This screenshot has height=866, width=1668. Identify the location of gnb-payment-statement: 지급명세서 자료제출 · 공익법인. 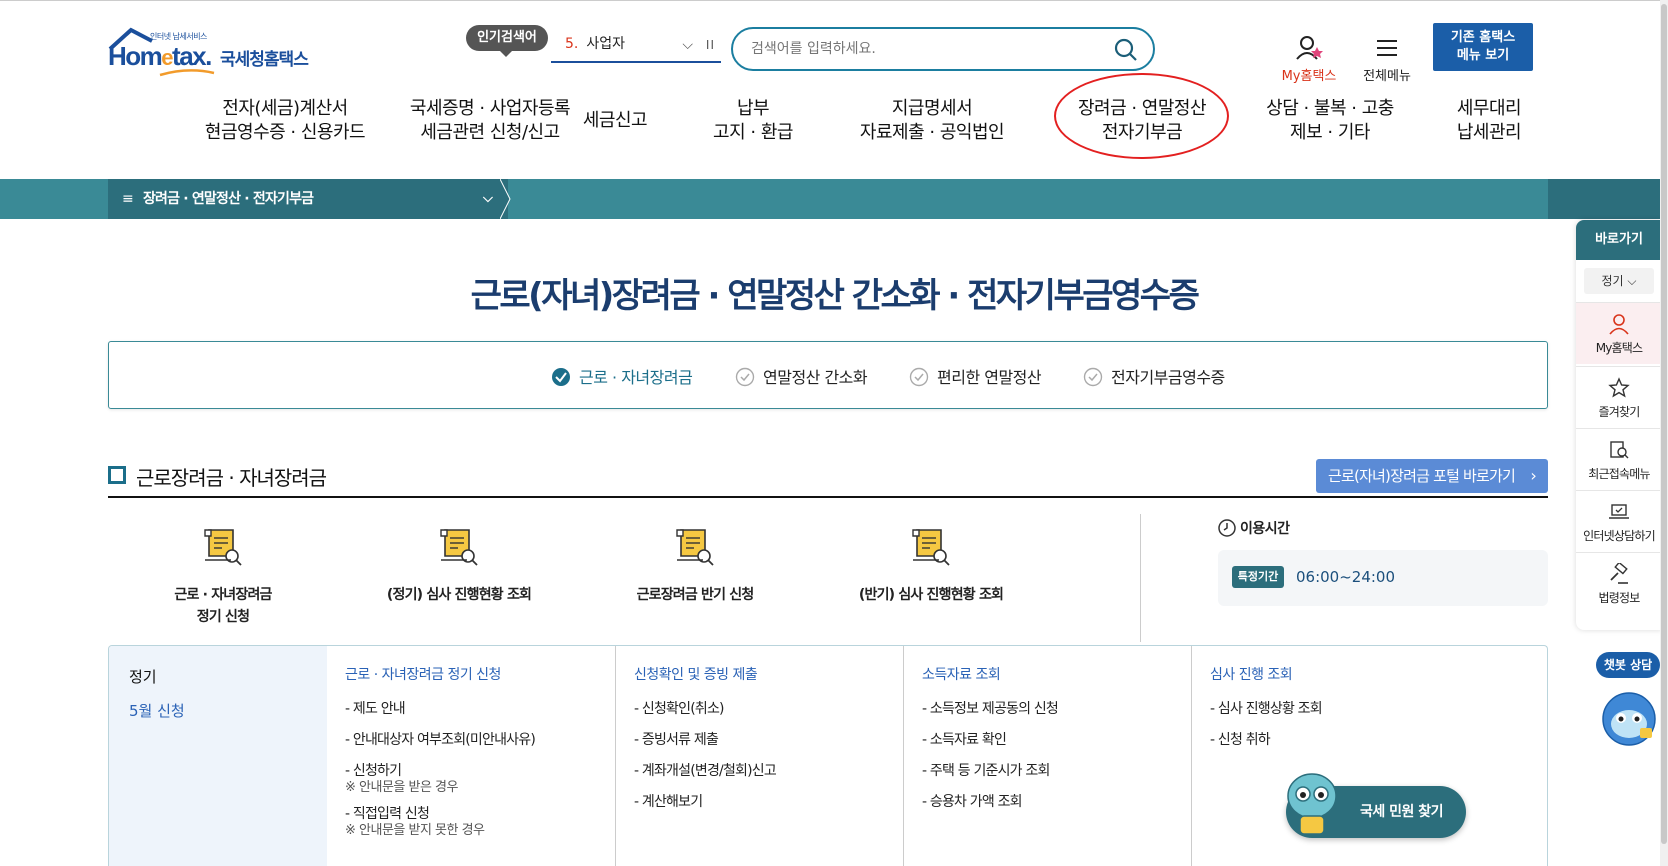
(932, 121).